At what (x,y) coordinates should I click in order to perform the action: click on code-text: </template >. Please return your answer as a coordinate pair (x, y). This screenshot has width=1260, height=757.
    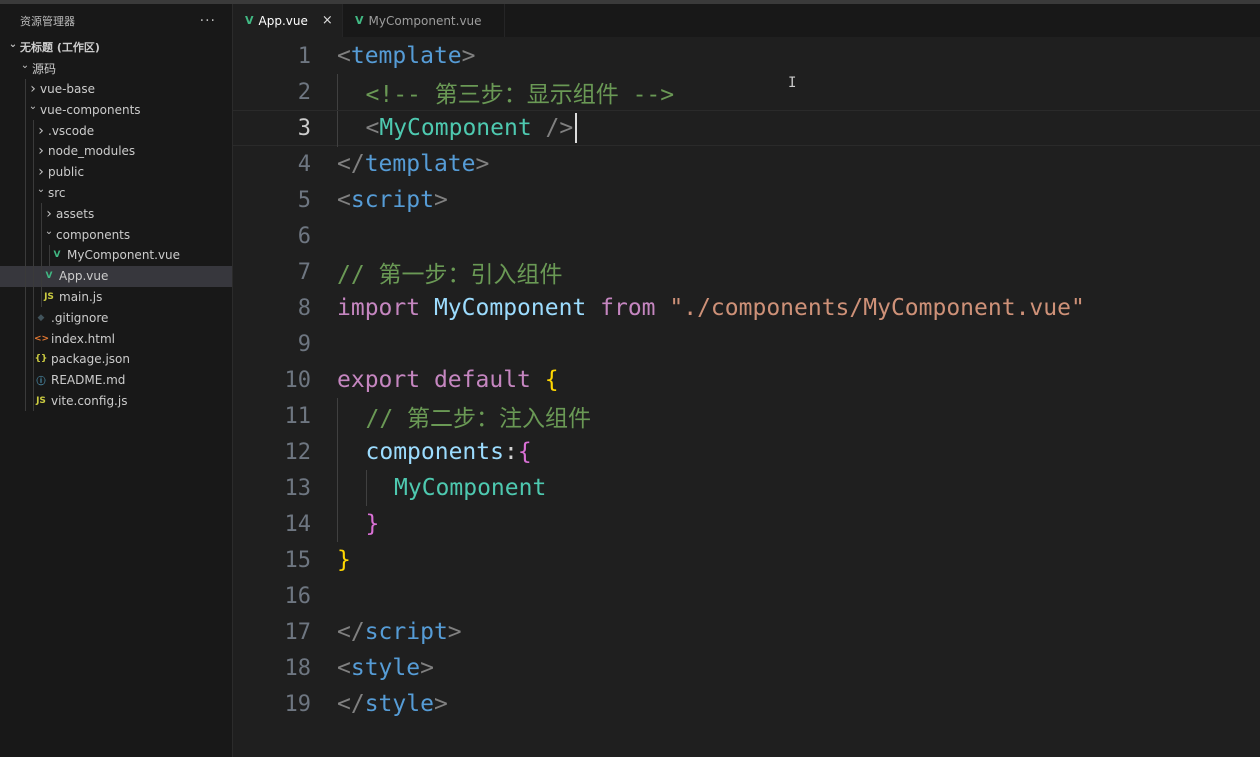
    Looking at the image, I should click on (413, 164).